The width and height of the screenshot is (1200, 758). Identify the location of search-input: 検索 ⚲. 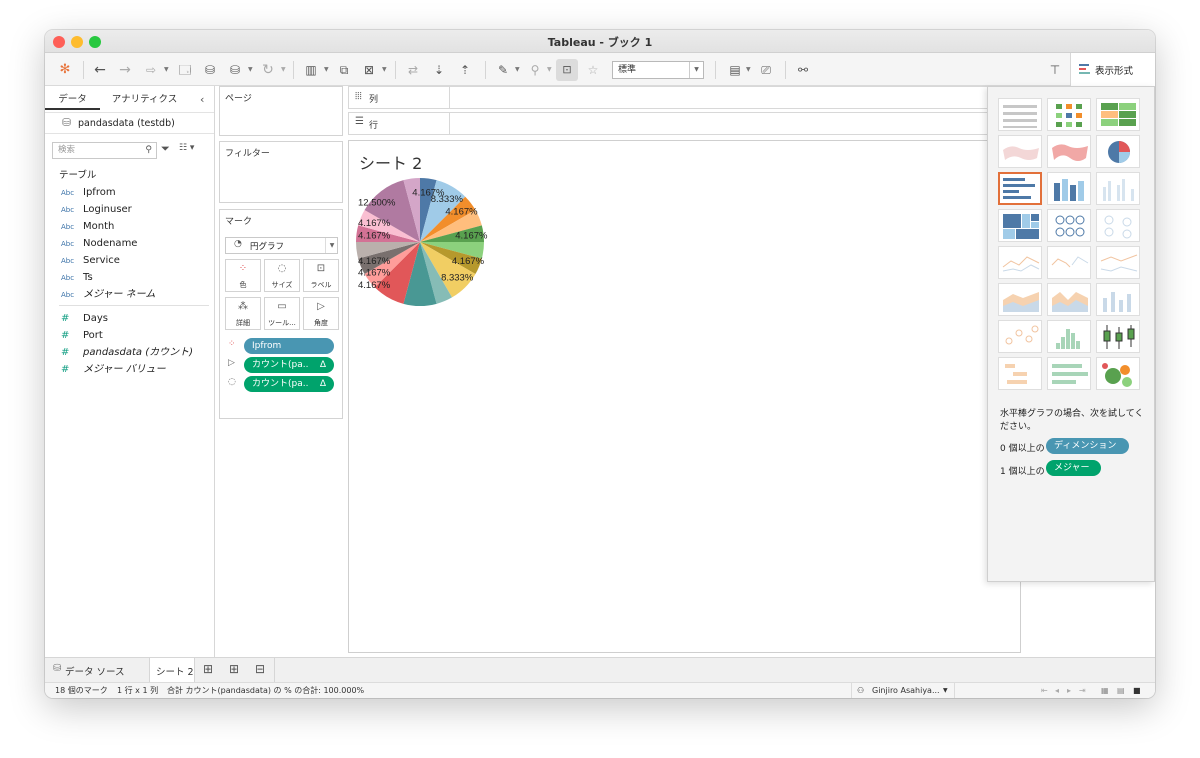
(104, 150).